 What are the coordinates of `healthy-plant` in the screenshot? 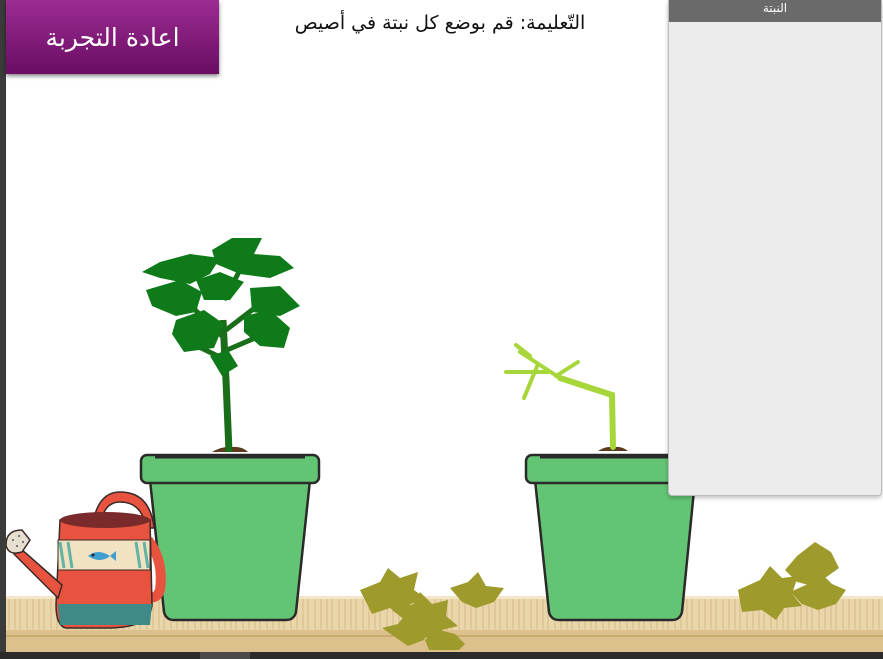 It's located at (221, 345).